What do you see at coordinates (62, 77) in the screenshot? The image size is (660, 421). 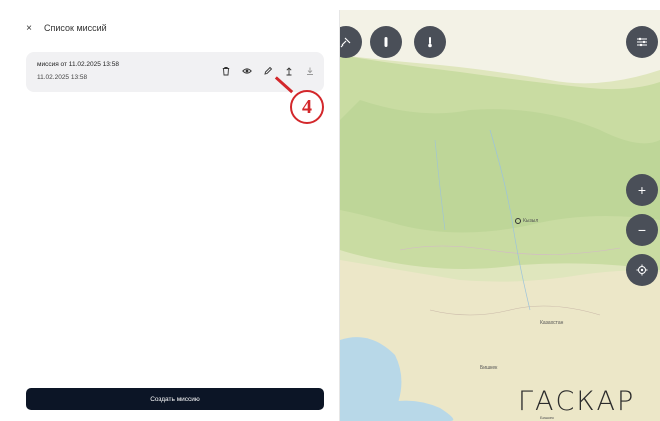 I see `mission-date: 11.02.2025 13:58` at bounding box center [62, 77].